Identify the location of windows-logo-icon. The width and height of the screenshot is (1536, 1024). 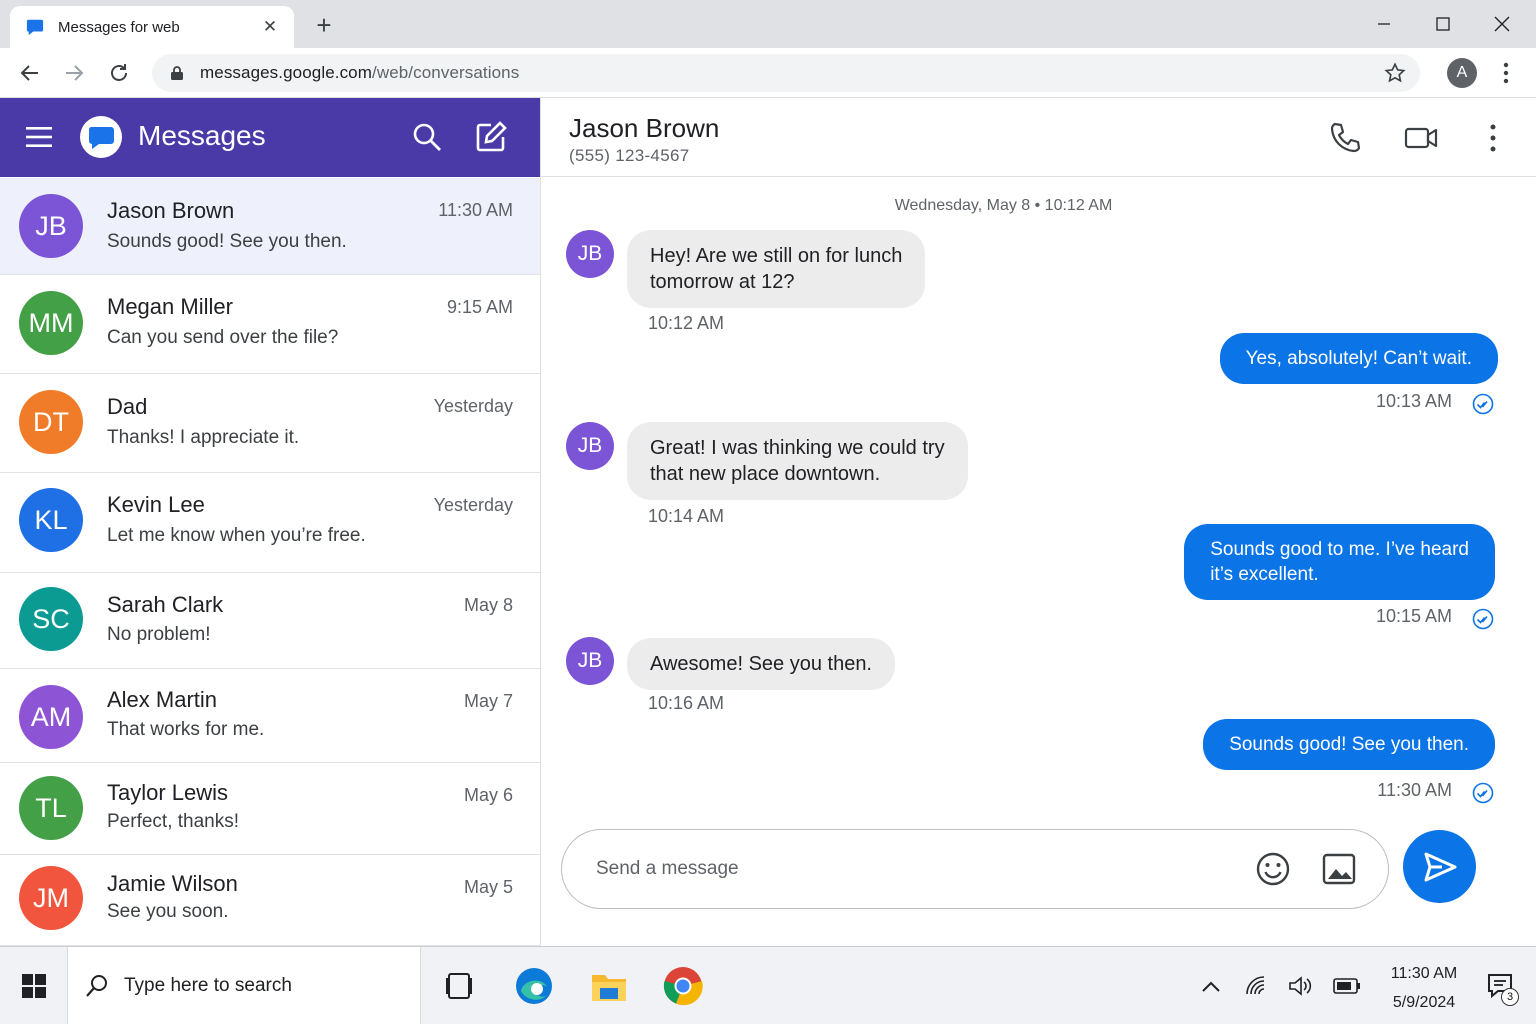
(33, 986).